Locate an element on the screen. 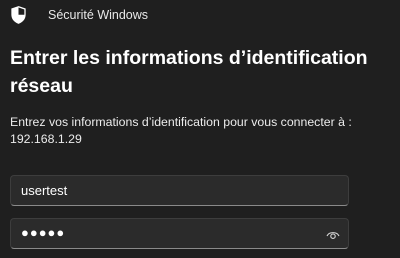 The width and height of the screenshot is (400, 258). window-title: Sécurité Windows is located at coordinates (98, 15).